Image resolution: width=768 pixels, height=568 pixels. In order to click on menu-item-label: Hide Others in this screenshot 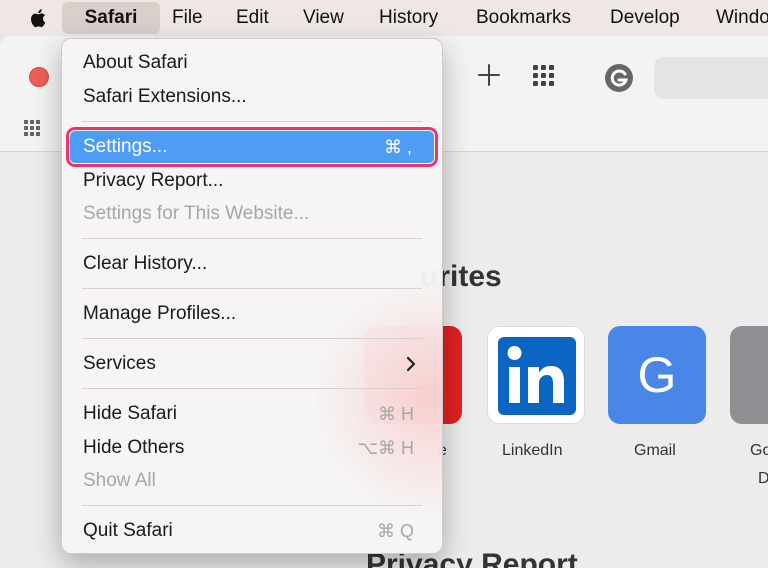, I will do `click(134, 447)`.